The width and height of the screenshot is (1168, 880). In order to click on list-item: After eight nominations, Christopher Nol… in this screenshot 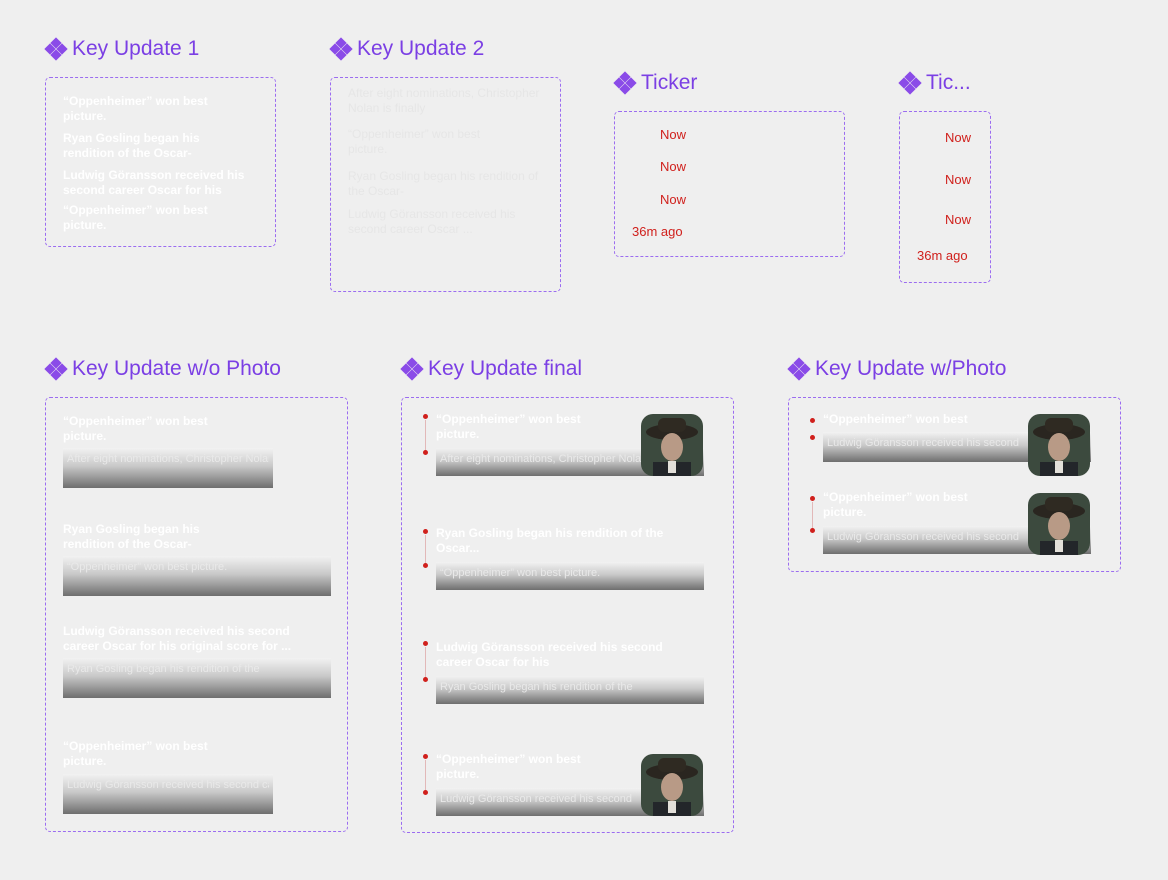, I will do `click(444, 100)`.